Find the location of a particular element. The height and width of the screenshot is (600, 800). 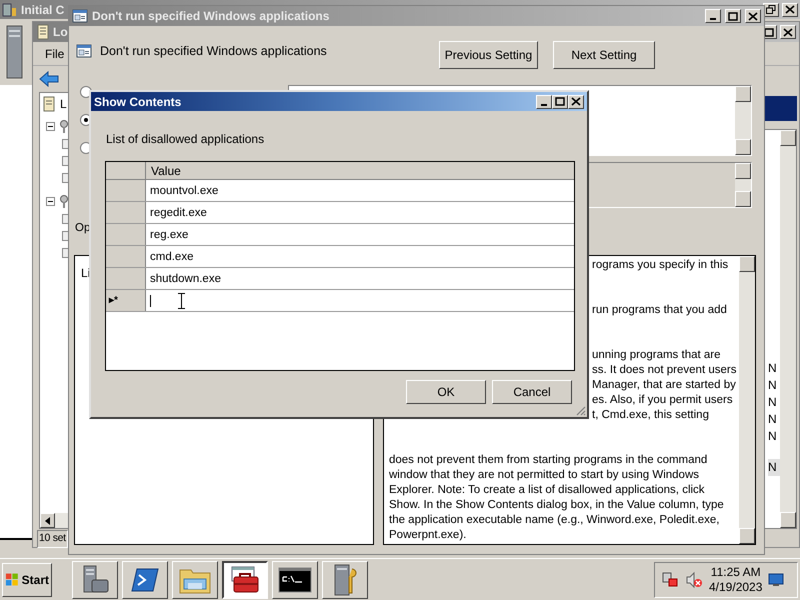

table-cell: reg.exe is located at coordinates (360, 235).